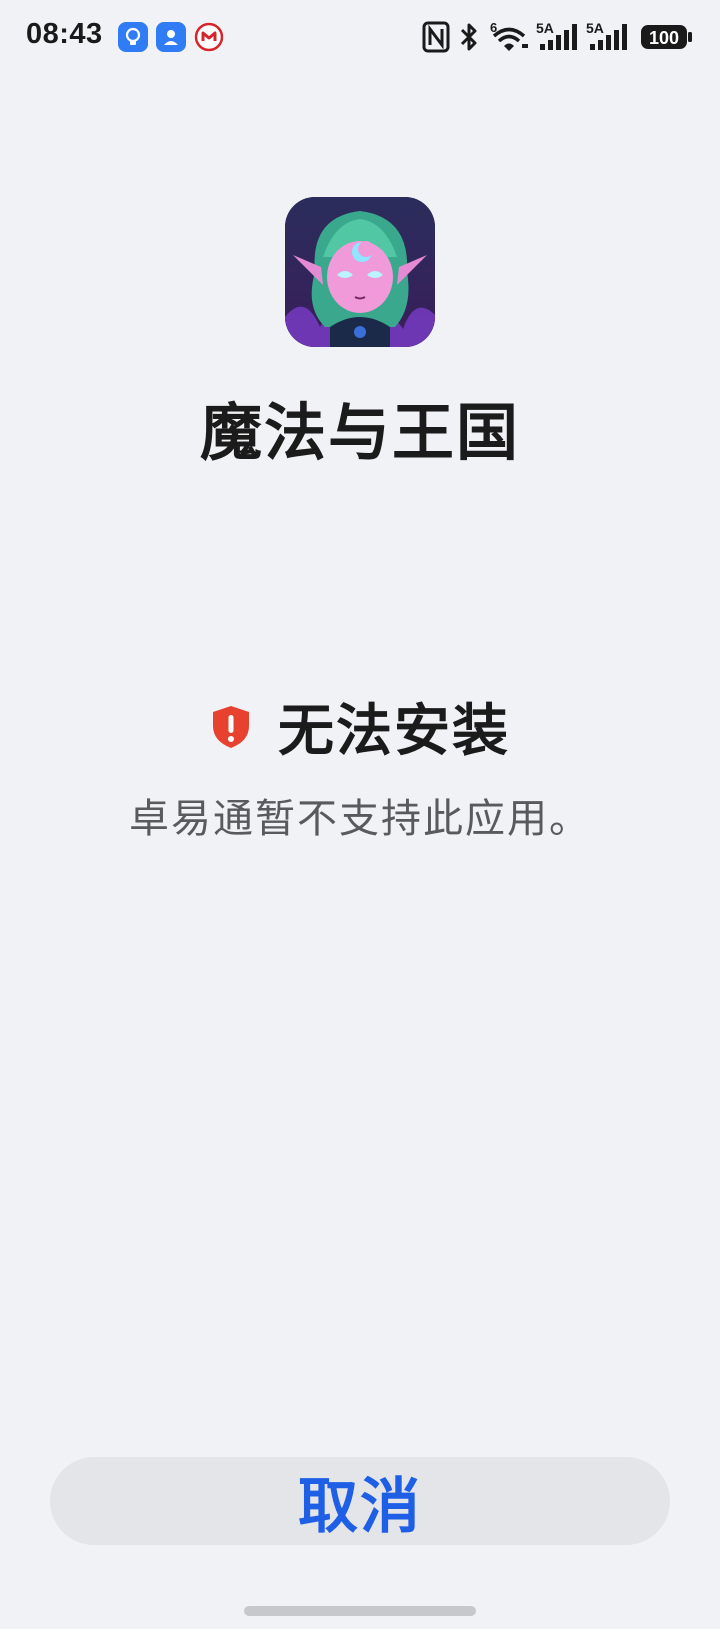 This screenshot has height=1629, width=720. I want to click on game-character-icon, so click(360, 272).